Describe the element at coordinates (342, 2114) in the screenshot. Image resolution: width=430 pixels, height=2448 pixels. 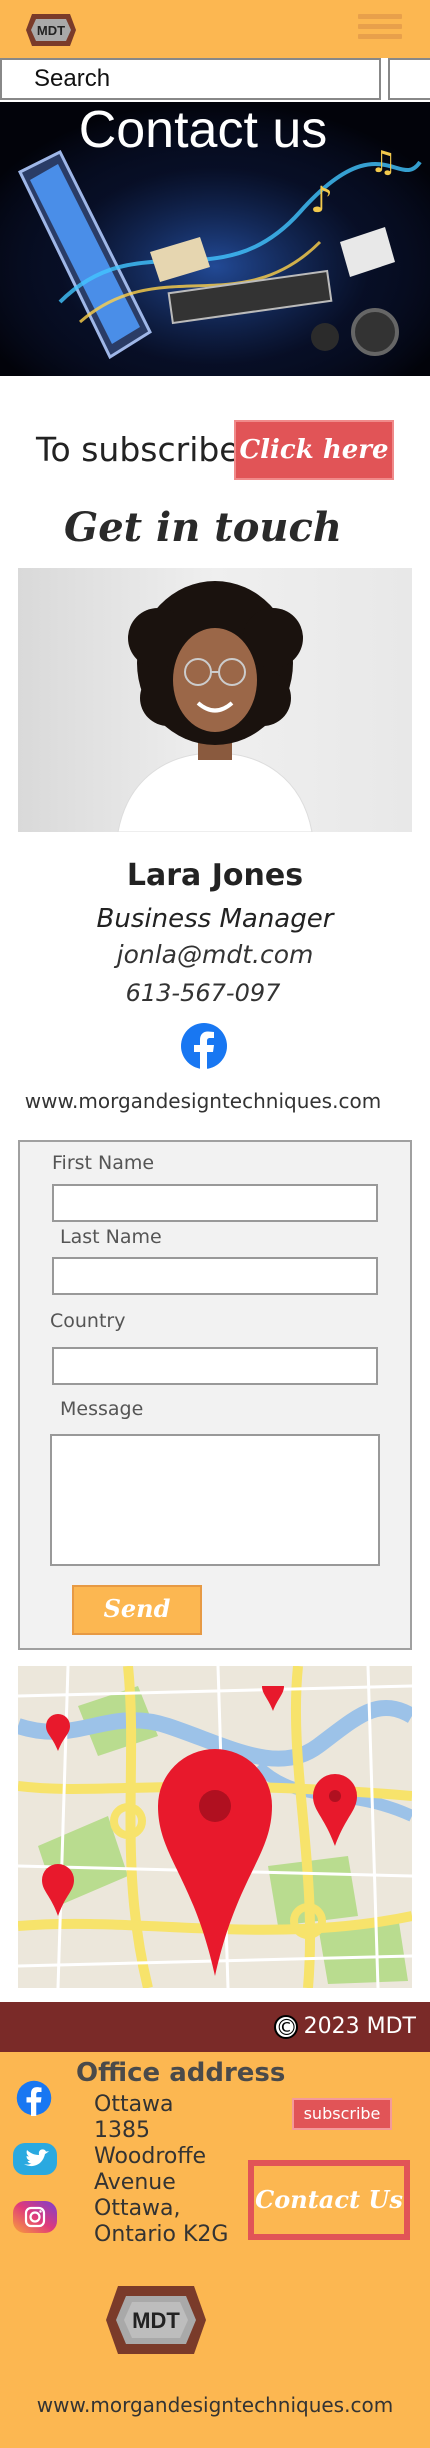
I see `footer-subscribe-button: subscribe` at that location.